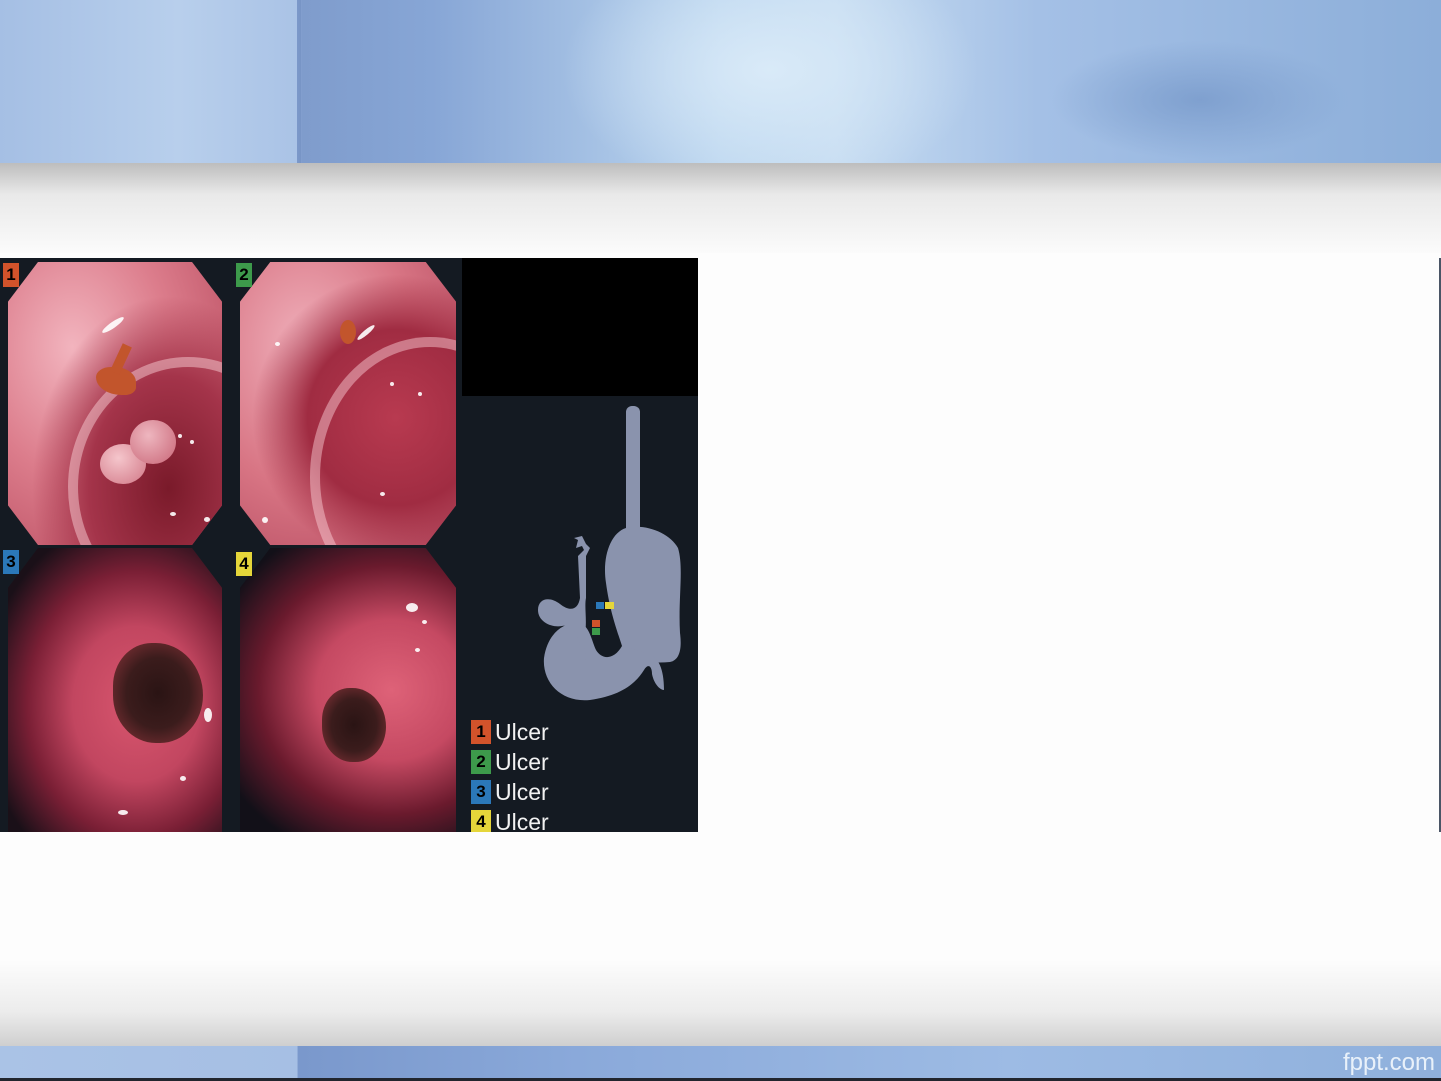  I want to click on header-divider, so click(299, 81).